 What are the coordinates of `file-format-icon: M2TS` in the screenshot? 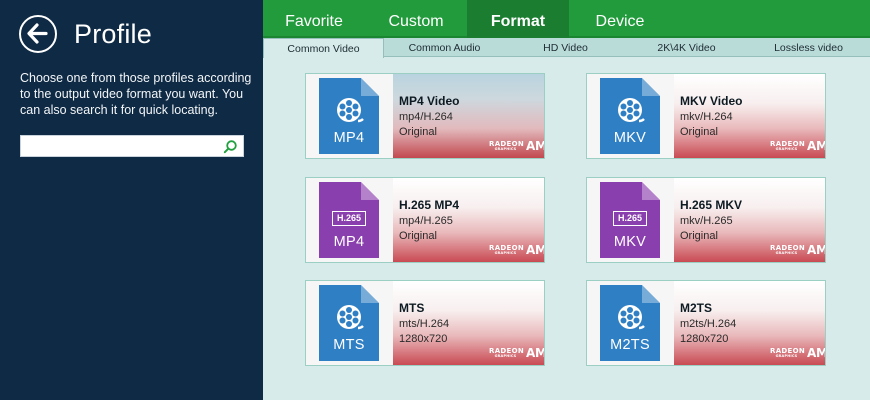 It's located at (630, 323).